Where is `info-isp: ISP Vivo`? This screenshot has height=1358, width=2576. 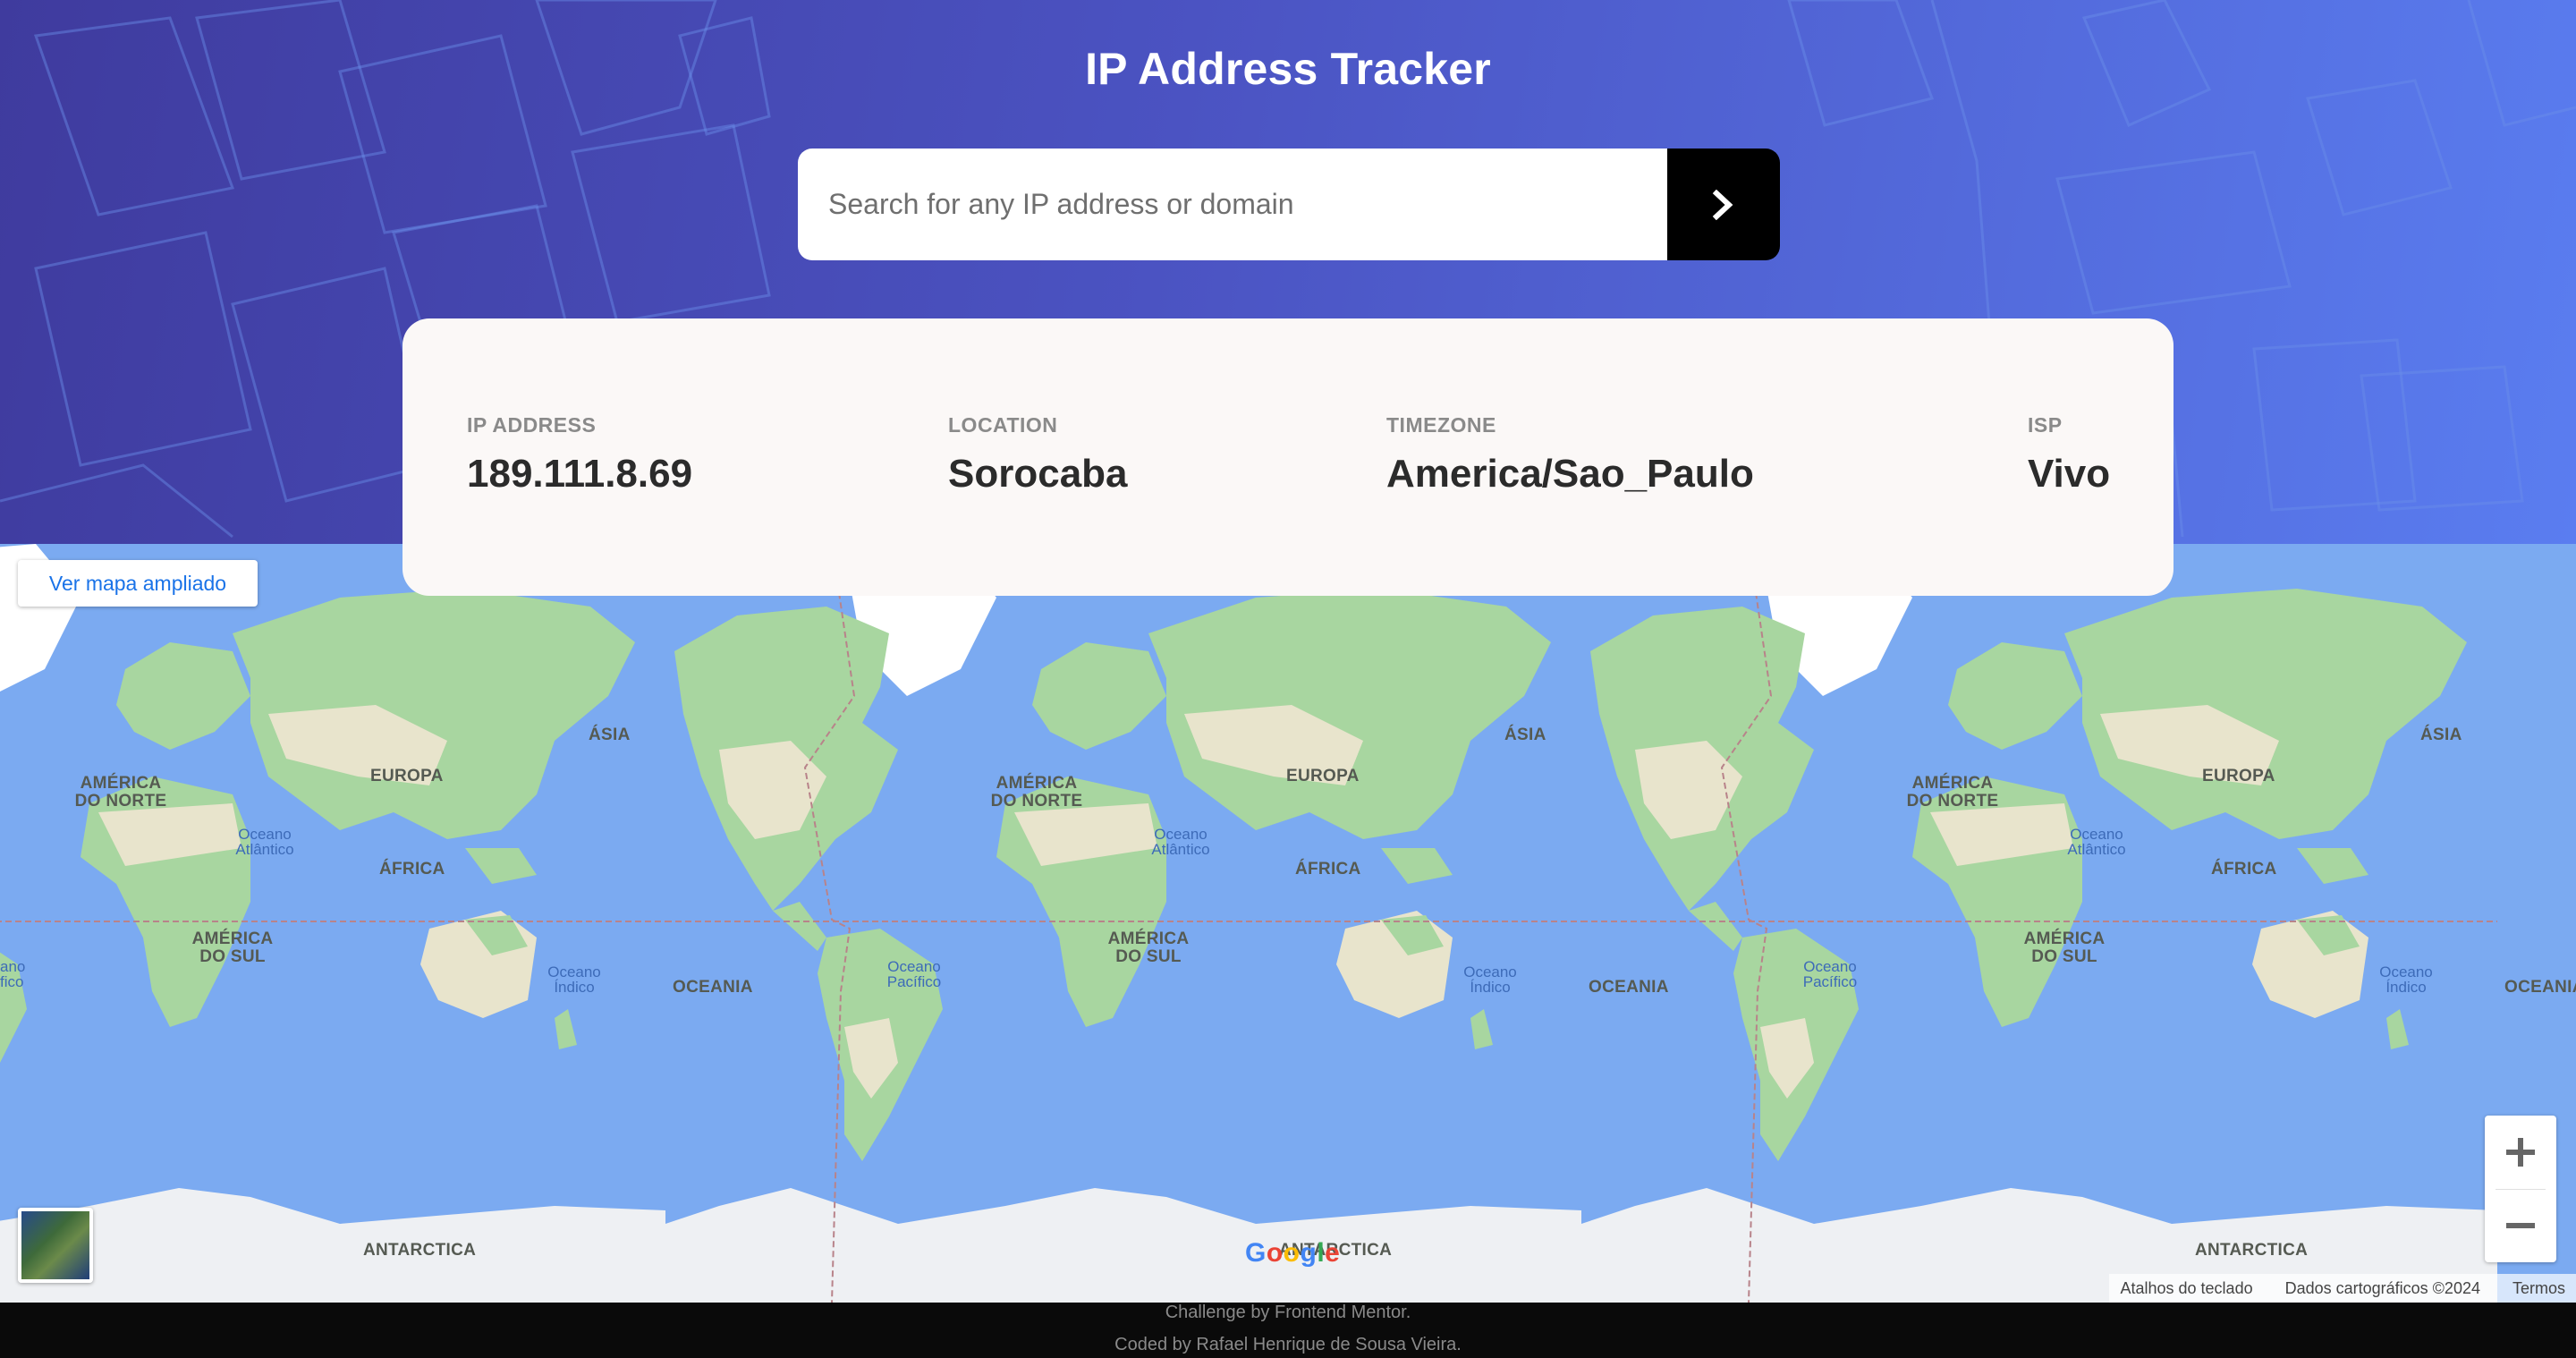
info-isp: ISP Vivo is located at coordinates (2069, 455).